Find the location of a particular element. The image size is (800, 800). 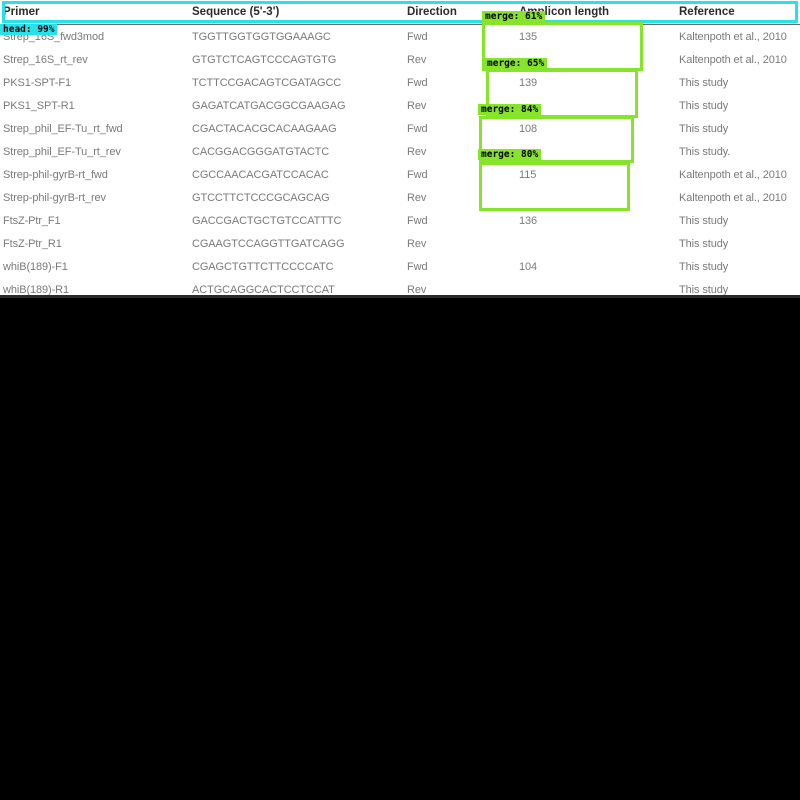

merge-detection-label: merge: 65% is located at coordinates (516, 63).